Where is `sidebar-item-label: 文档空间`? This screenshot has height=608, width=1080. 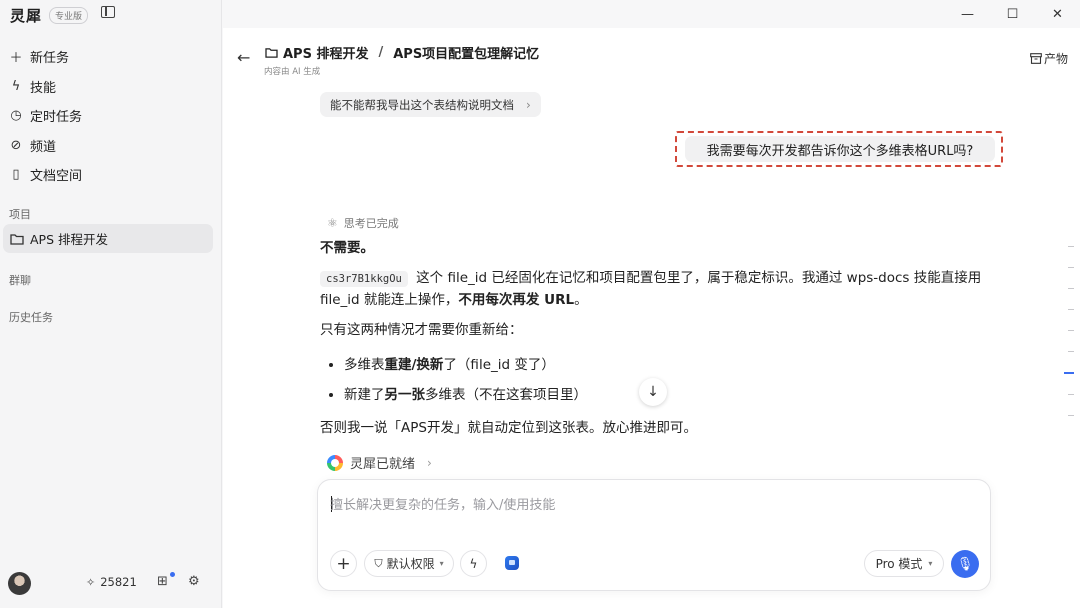 sidebar-item-label: 文档空间 is located at coordinates (56, 177).